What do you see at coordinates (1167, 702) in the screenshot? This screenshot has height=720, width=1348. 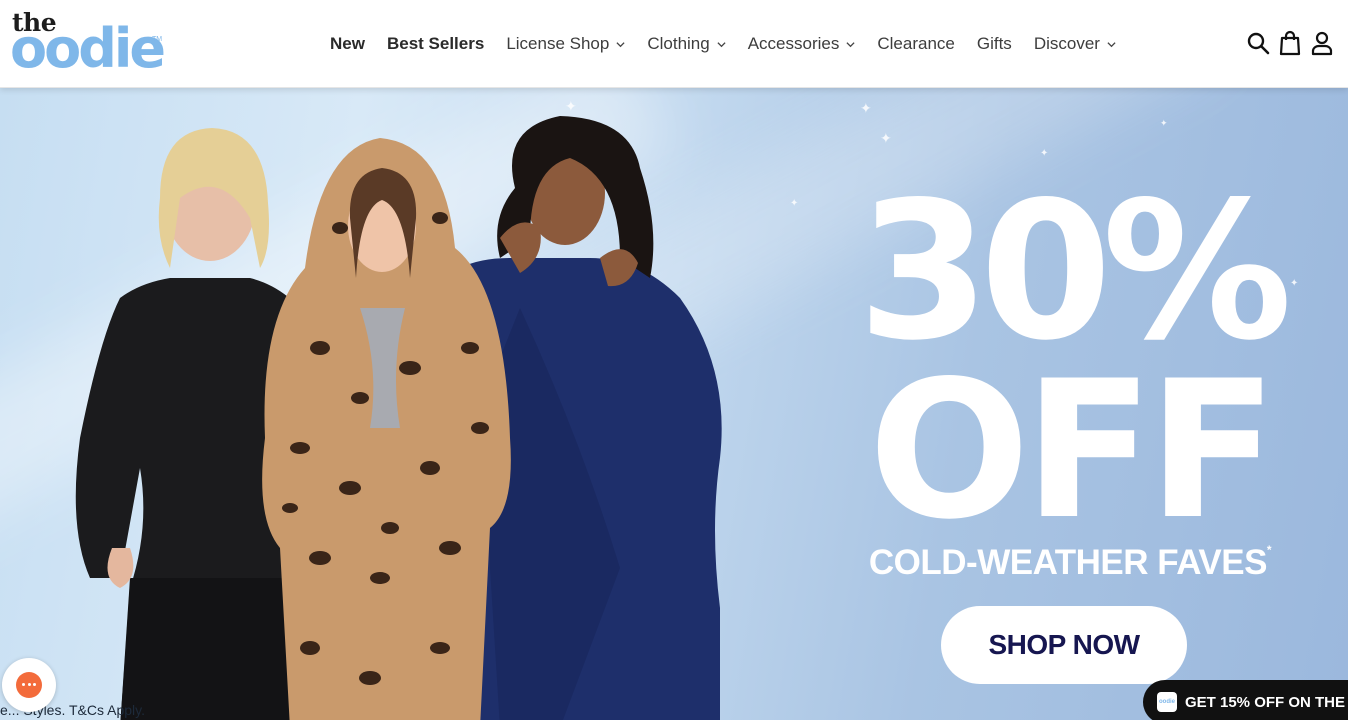 I see `offer-logo-badge: oodie` at bounding box center [1167, 702].